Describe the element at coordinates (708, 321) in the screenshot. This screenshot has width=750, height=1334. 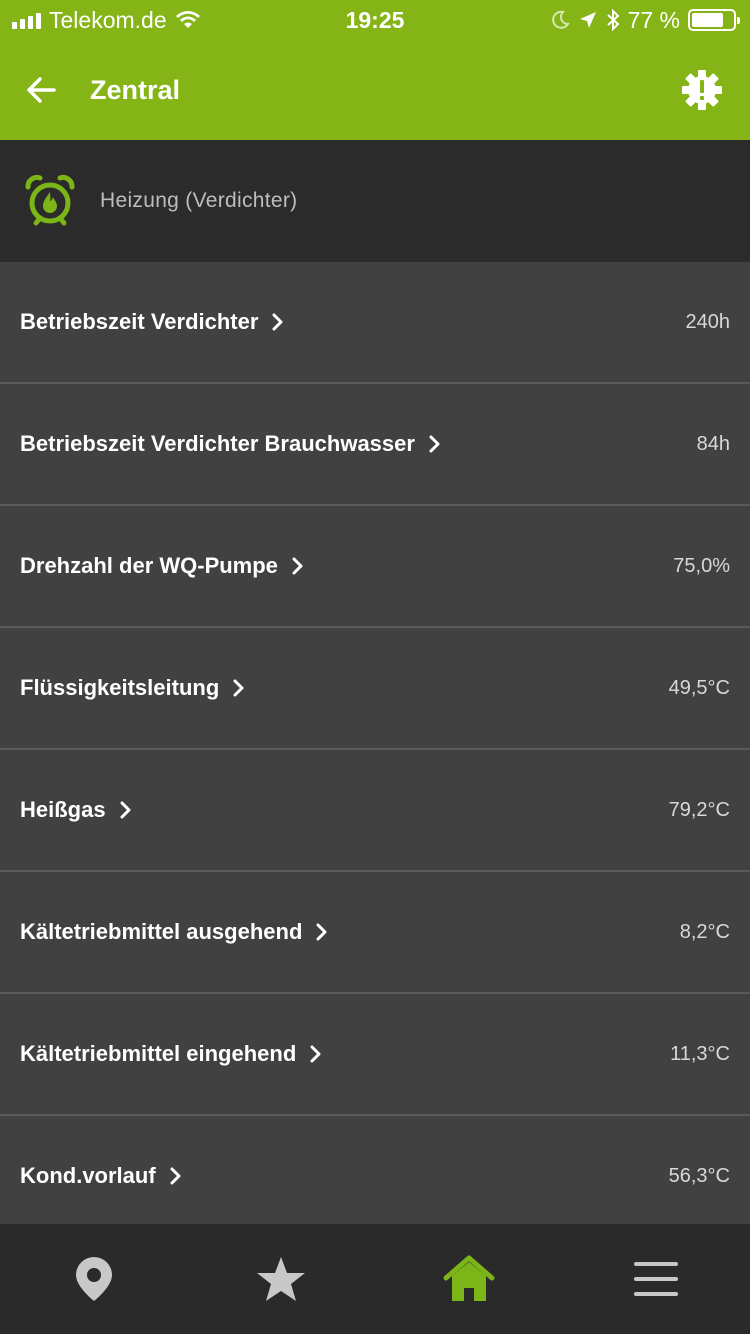
I see `item-value: 240h` at that location.